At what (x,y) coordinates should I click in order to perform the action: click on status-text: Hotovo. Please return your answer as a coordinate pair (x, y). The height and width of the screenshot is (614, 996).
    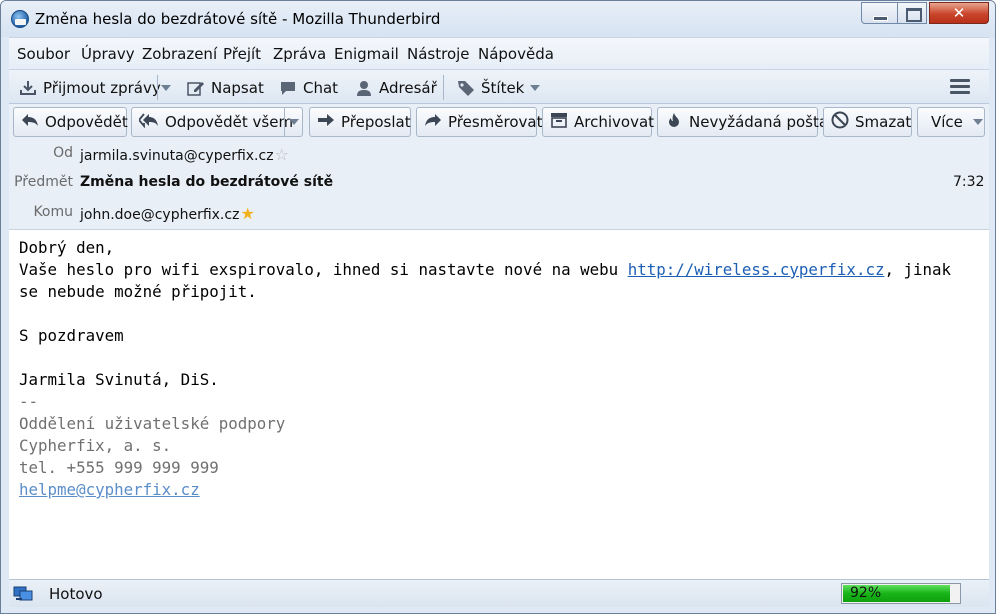
    Looking at the image, I should click on (76, 594).